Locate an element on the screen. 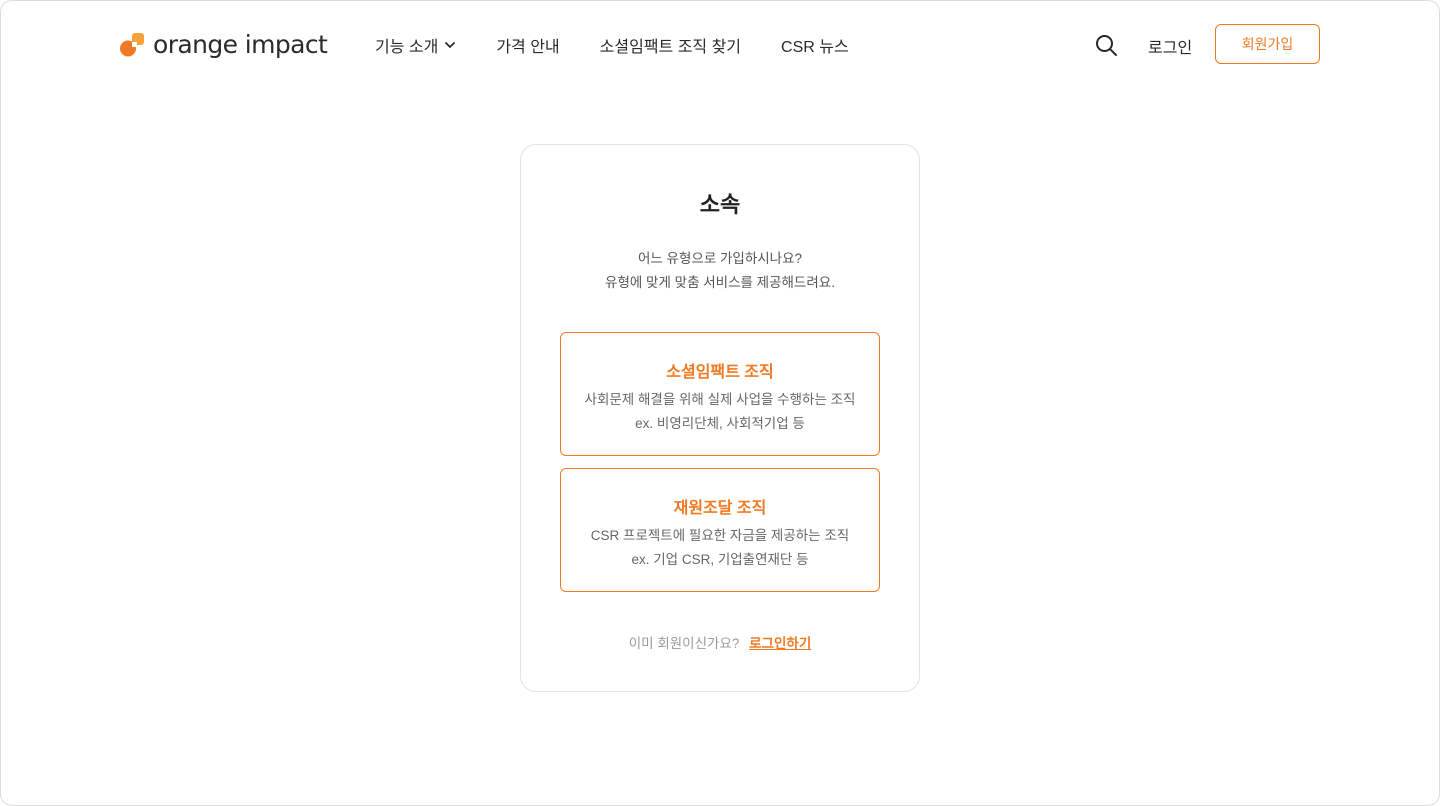  option-title: 소셜임팩트 조직 is located at coordinates (720, 372).